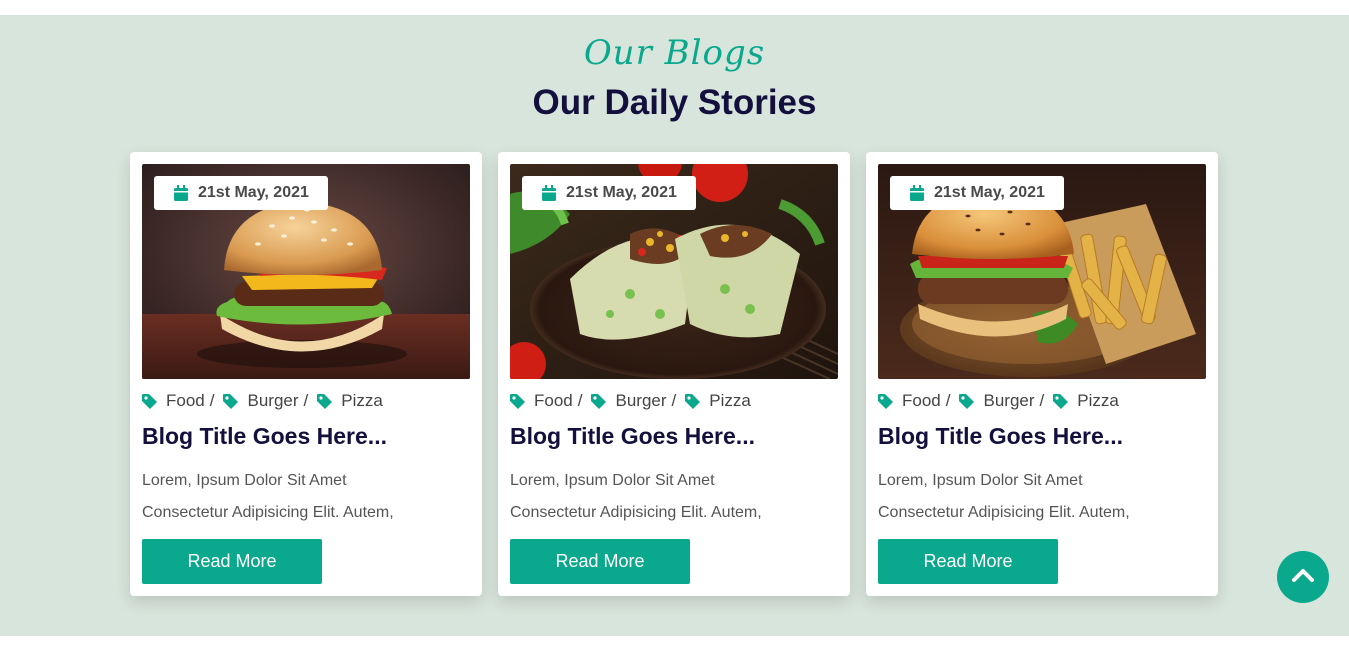 The height and width of the screenshot is (653, 1349). What do you see at coordinates (674, 53) in the screenshot?
I see `section-subheading: Our Blogs` at bounding box center [674, 53].